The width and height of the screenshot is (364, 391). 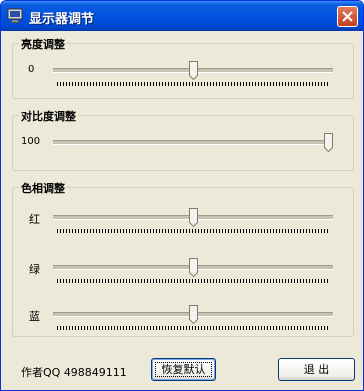 I want to click on contrast-value: 100, so click(x=31, y=141).